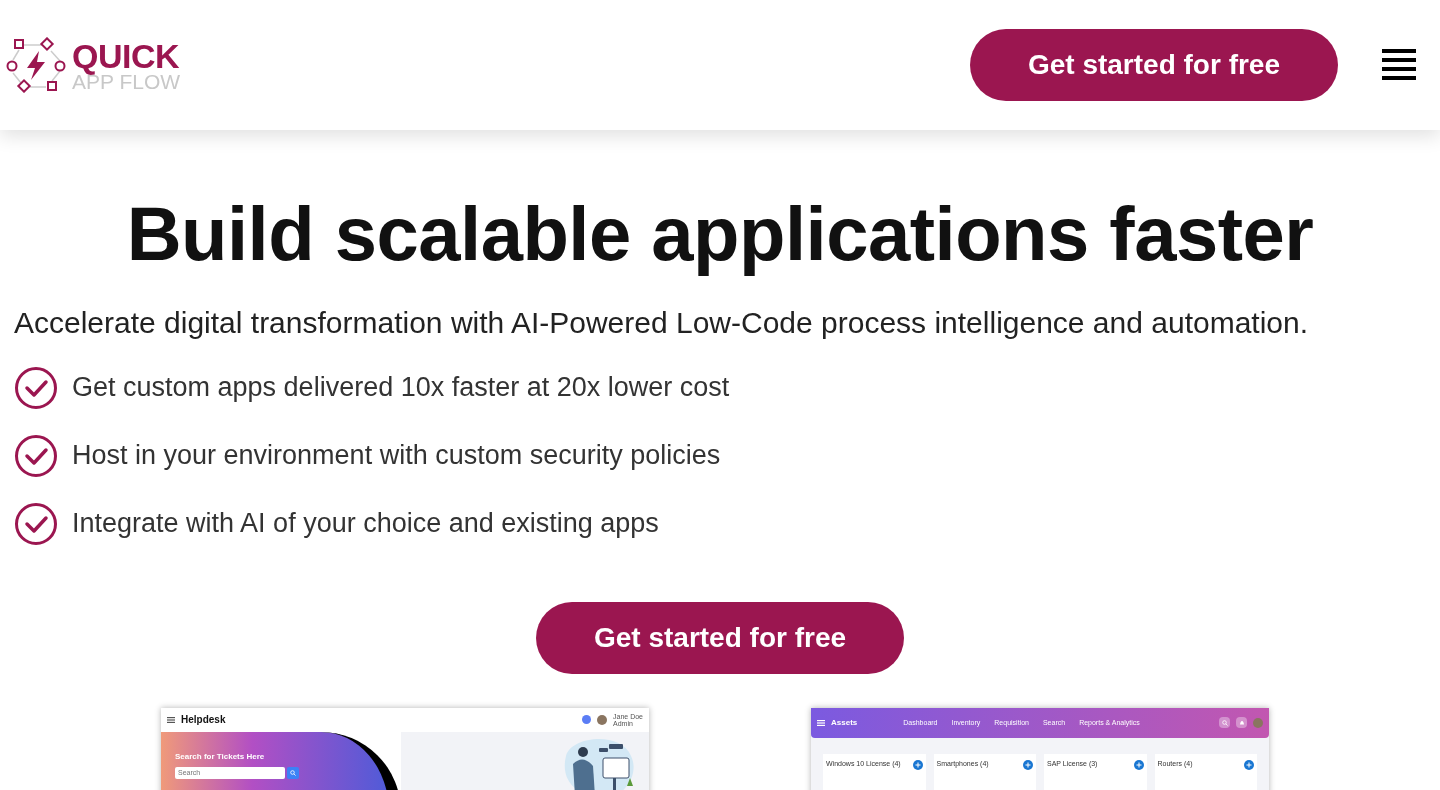 The width and height of the screenshot is (1440, 790). I want to click on app-title: Assets, so click(844, 723).